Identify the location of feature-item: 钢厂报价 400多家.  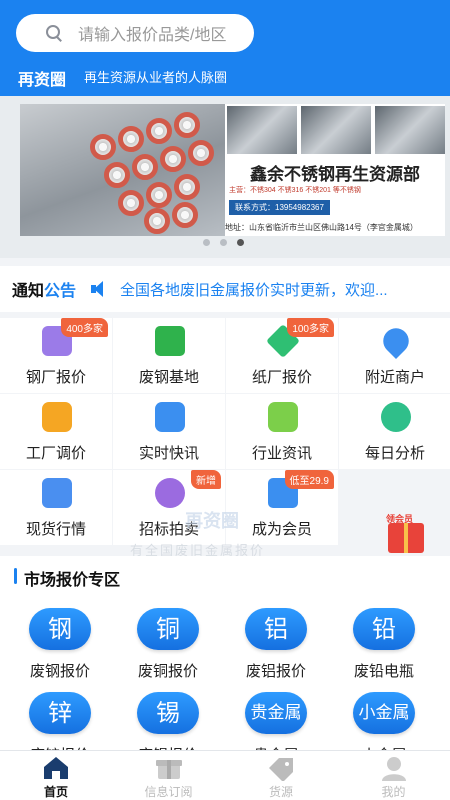
(56, 355).